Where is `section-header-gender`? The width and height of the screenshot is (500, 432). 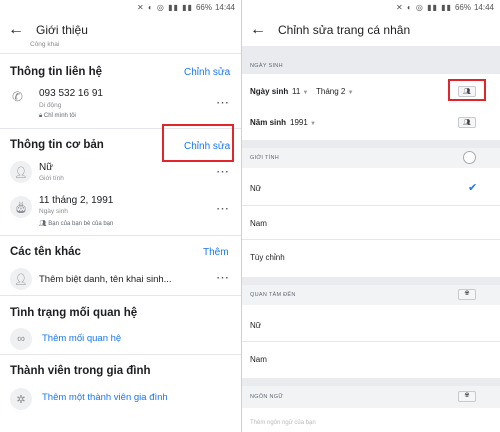 section-header-gender is located at coordinates (371, 158).